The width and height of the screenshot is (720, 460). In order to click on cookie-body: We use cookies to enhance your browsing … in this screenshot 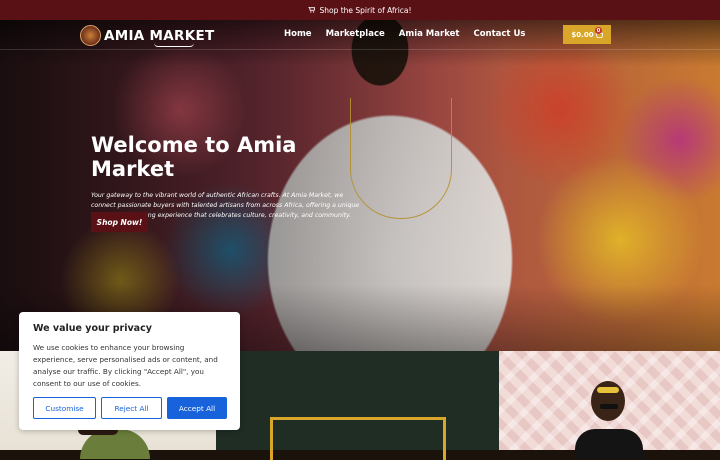, I will do `click(125, 365)`.